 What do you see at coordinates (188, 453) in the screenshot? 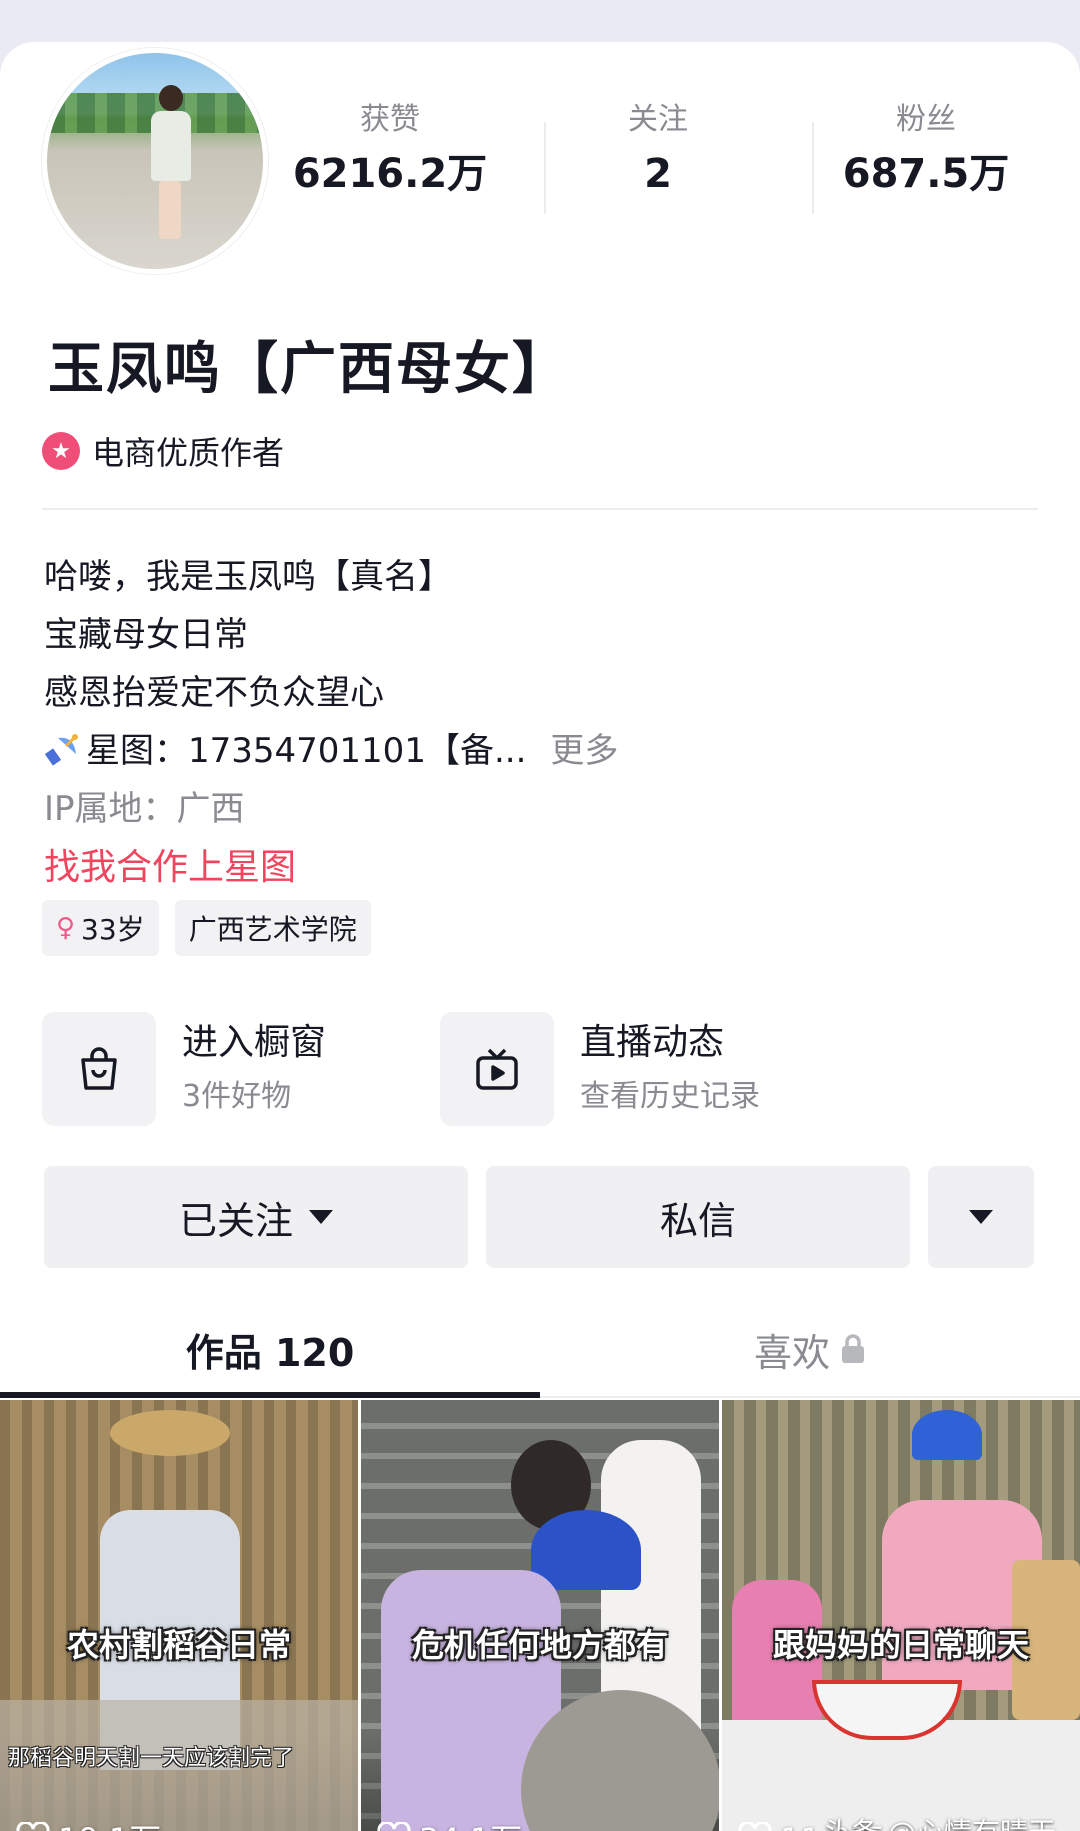
I see `badge-label: 电商优质作者` at bounding box center [188, 453].